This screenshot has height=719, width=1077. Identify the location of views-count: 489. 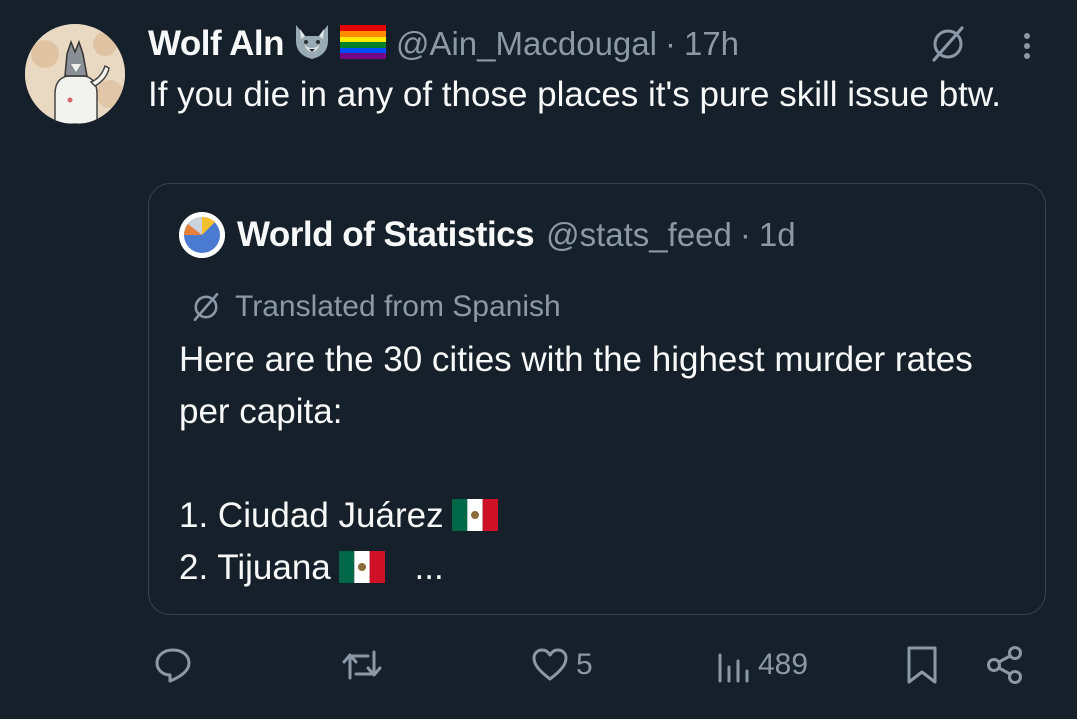
(783, 664).